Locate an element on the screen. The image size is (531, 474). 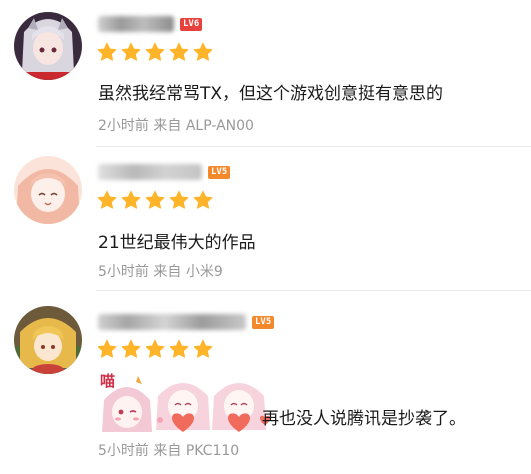
device-name: ALP-AN00 is located at coordinates (219, 126).